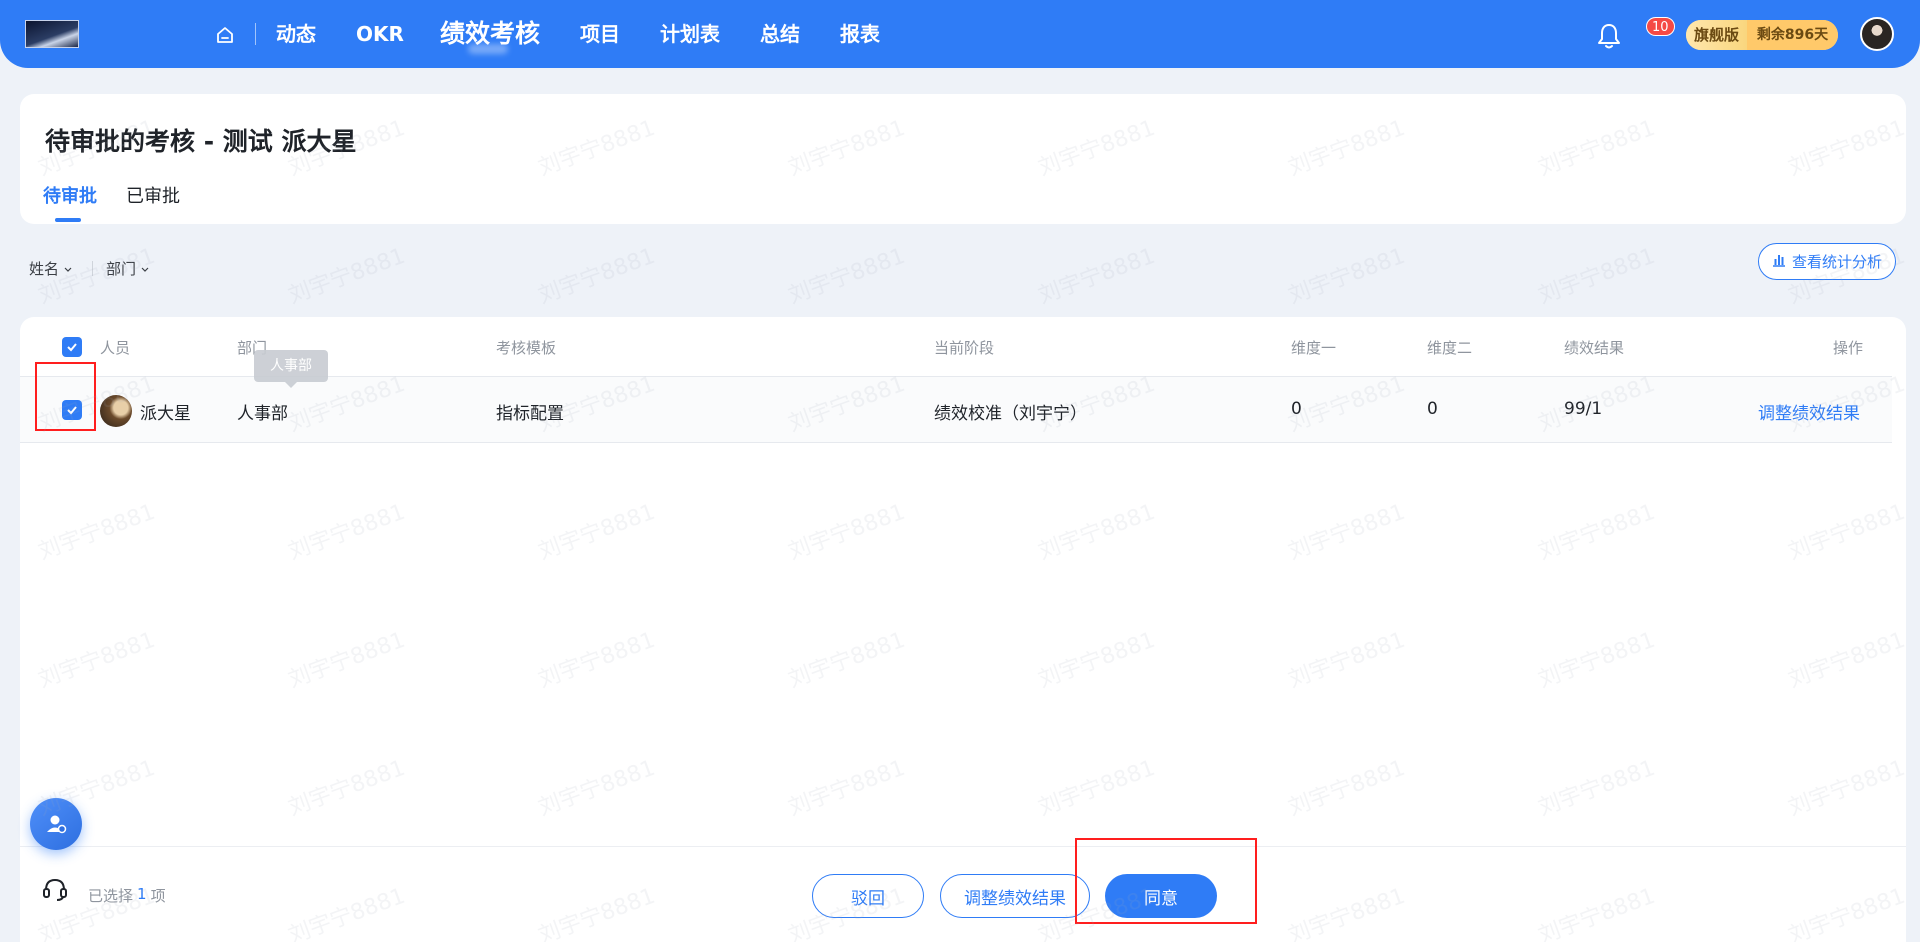 Image resolution: width=1920 pixels, height=942 pixels. What do you see at coordinates (142, 894) in the screenshot?
I see `selected-count: 1` at bounding box center [142, 894].